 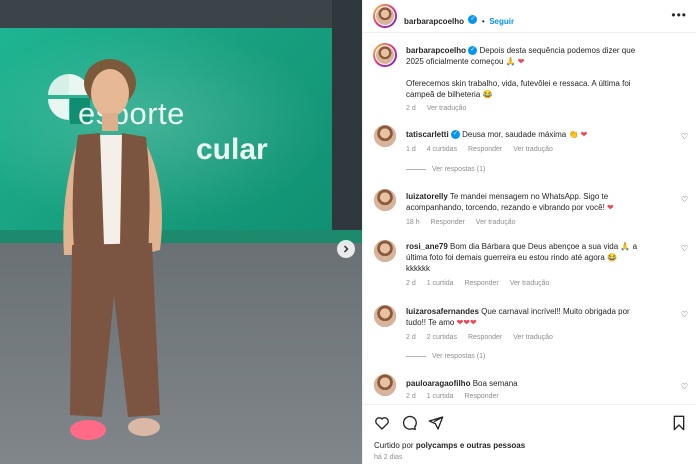 I want to click on comment-icon, so click(x=409, y=423).